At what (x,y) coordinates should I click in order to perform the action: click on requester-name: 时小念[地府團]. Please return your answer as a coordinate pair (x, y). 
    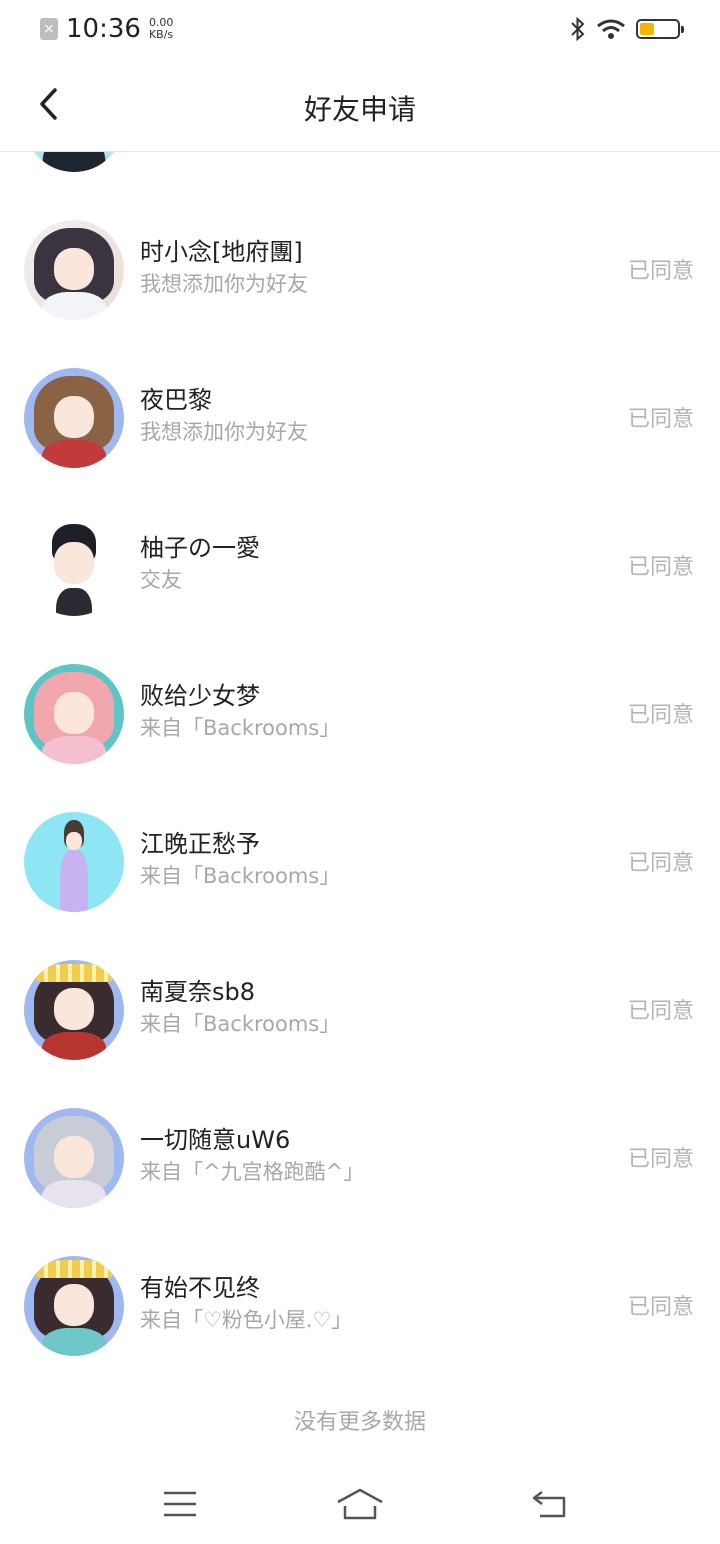
    Looking at the image, I should click on (221, 252).